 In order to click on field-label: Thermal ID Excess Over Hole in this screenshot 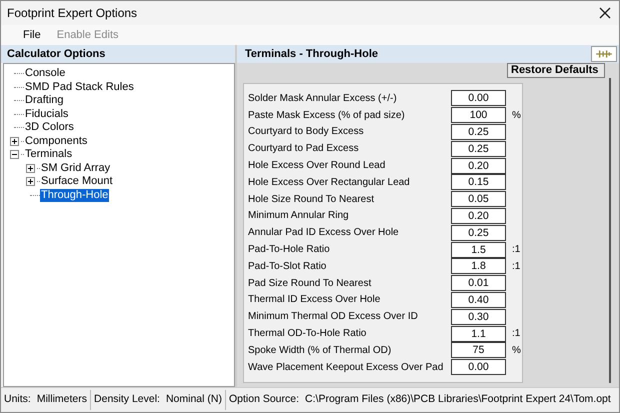, I will do `click(315, 300)`.